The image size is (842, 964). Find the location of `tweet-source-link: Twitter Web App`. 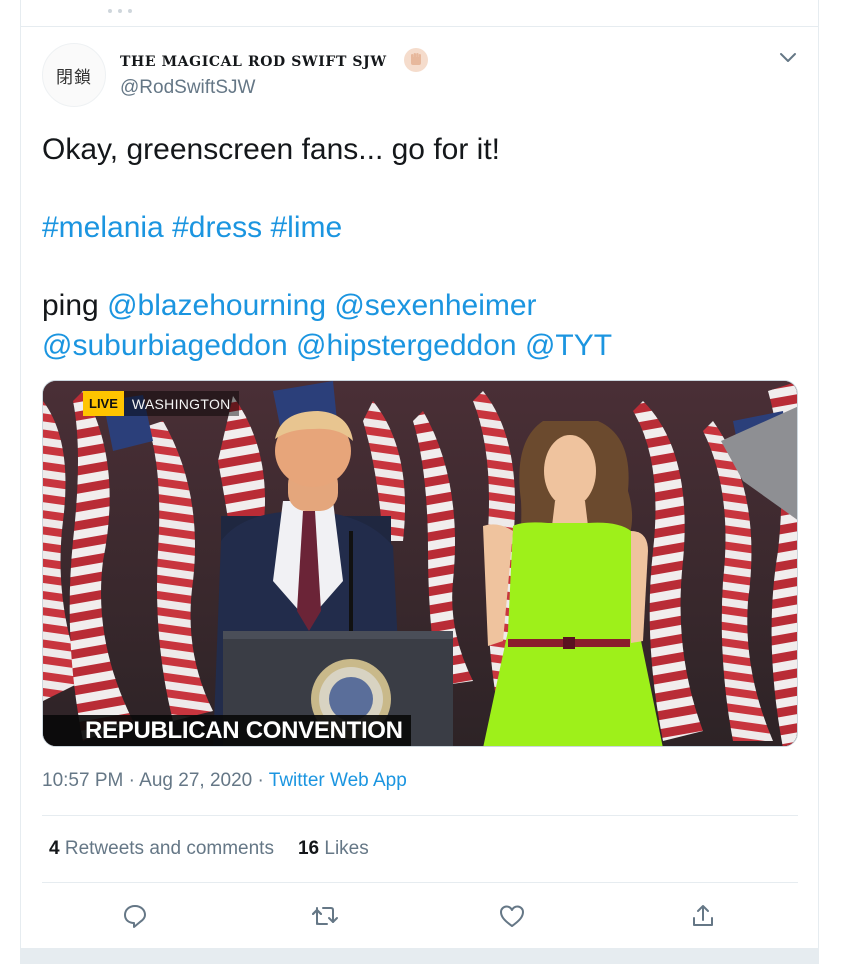

tweet-source-link: Twitter Web App is located at coordinates (338, 780).